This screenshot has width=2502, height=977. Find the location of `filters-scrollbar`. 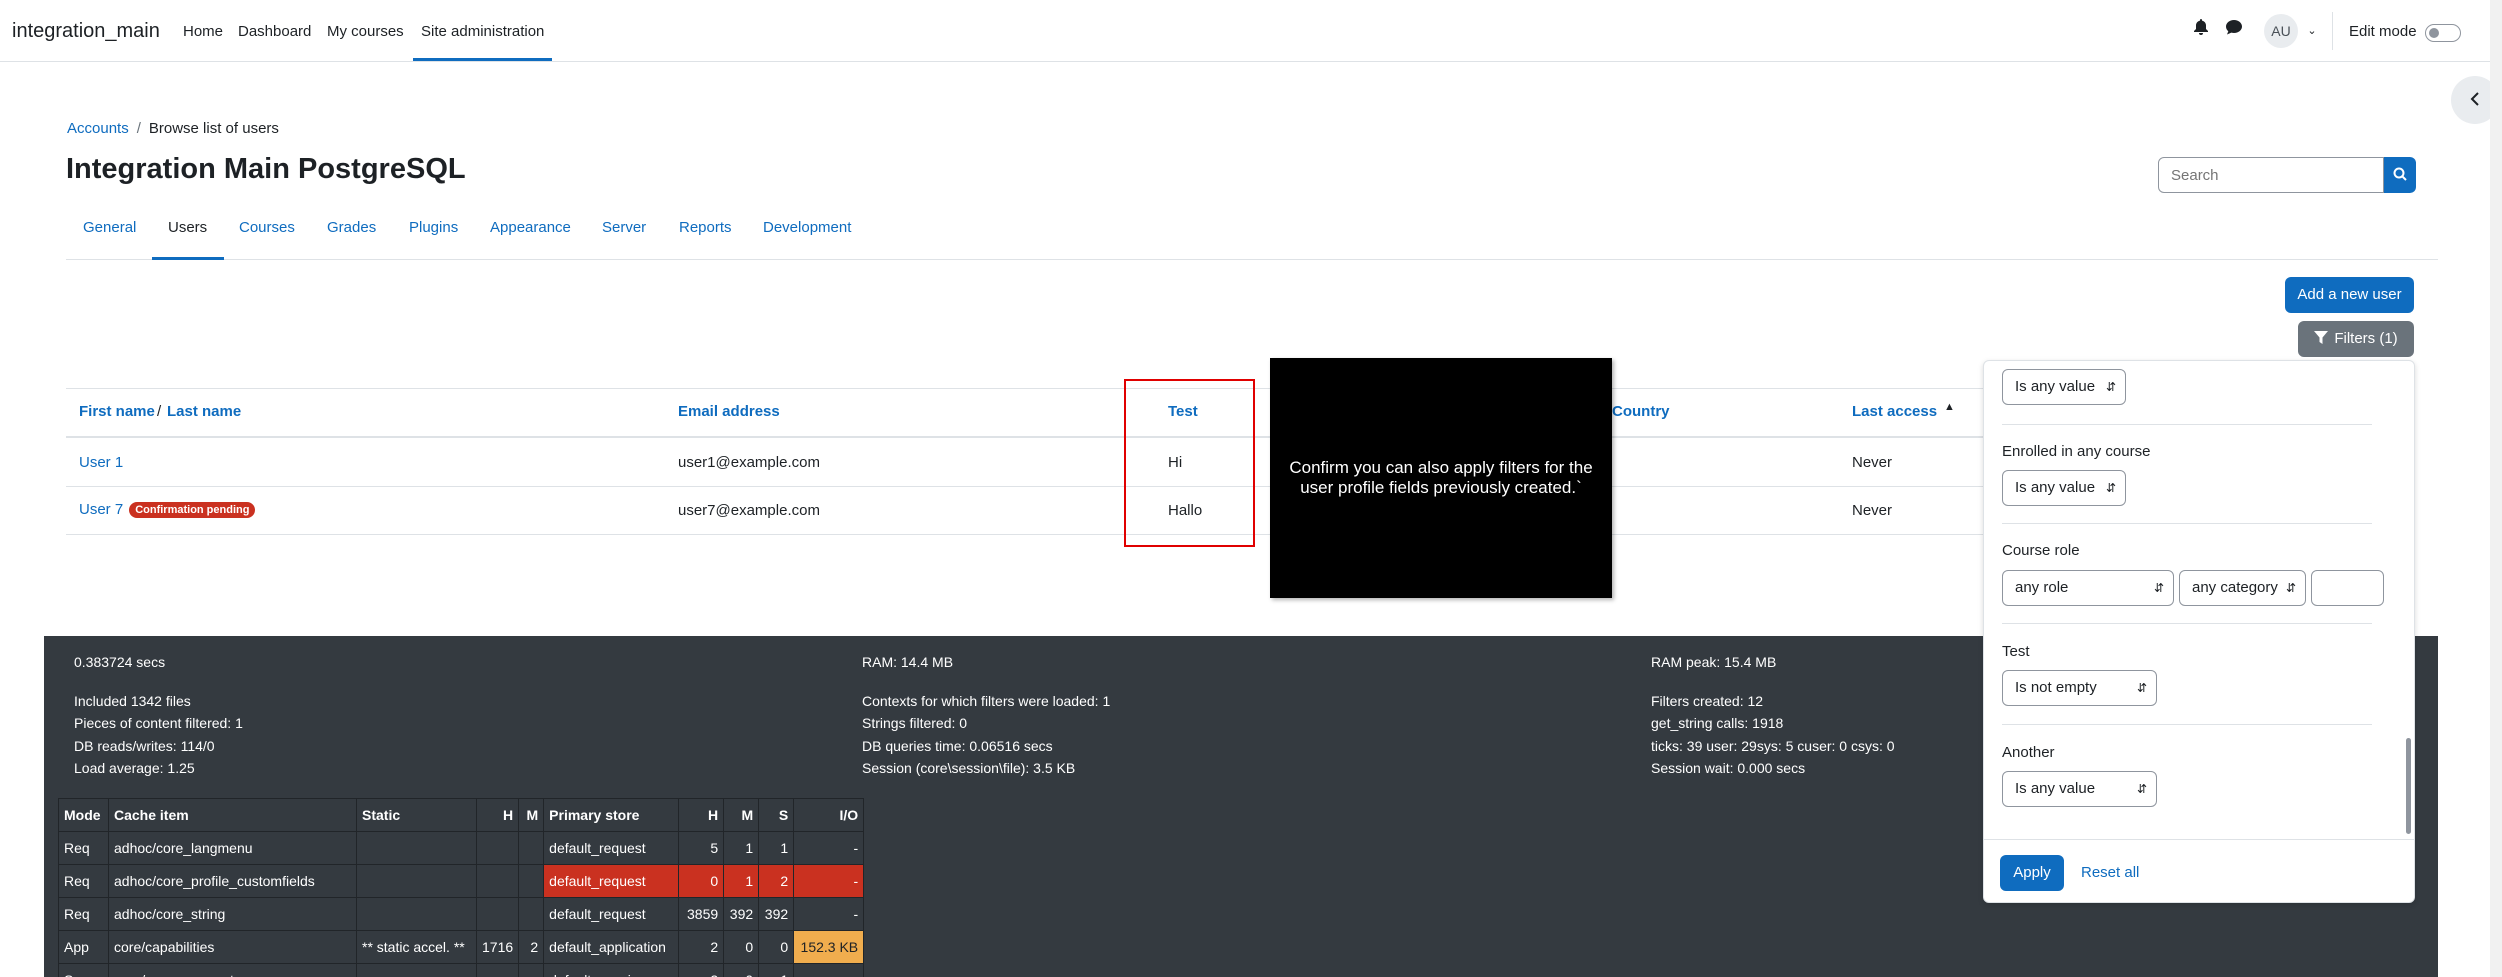

filters-scrollbar is located at coordinates (2408, 786).